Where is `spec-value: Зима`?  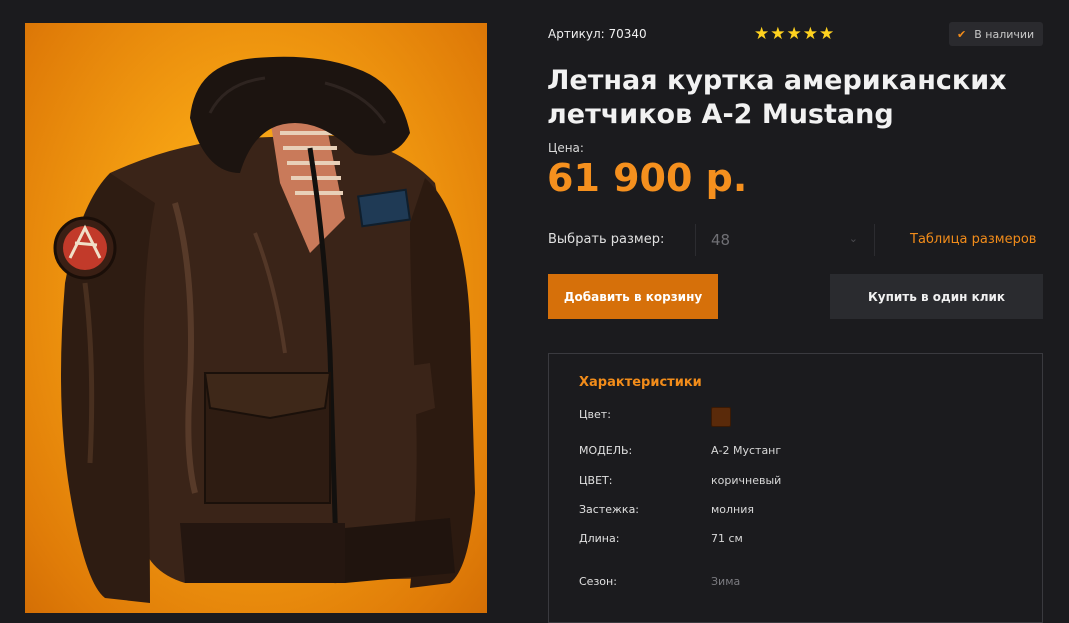 spec-value: Зима is located at coordinates (726, 581).